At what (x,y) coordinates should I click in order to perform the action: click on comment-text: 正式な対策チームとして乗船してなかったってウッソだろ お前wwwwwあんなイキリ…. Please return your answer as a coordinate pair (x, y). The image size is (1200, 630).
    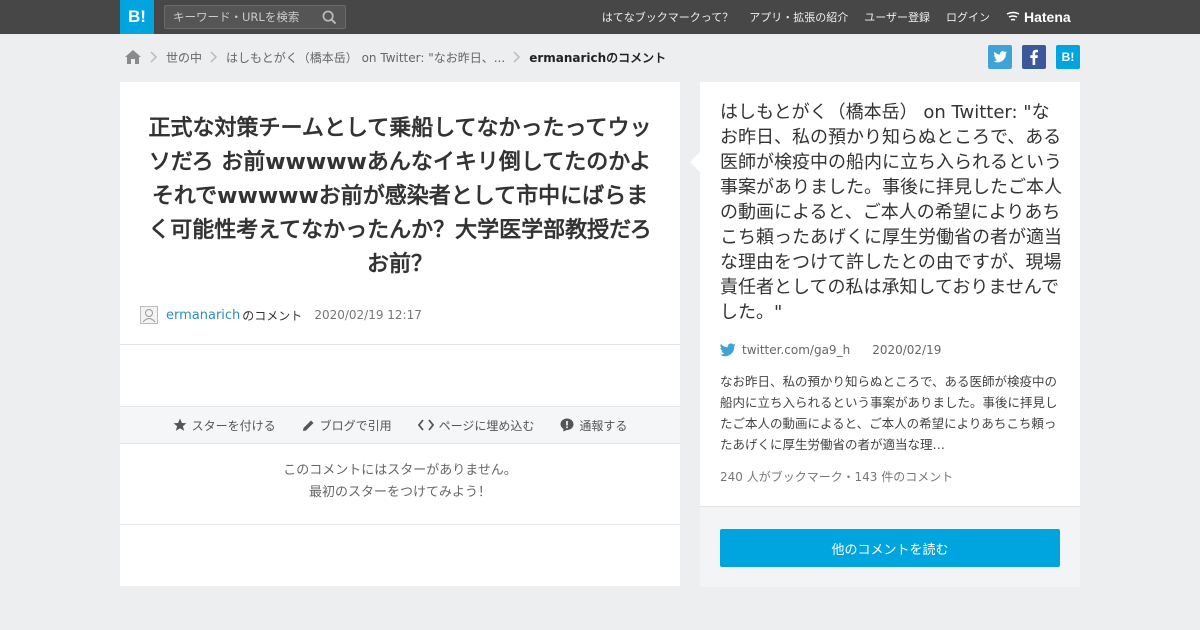
    Looking at the image, I should click on (400, 196).